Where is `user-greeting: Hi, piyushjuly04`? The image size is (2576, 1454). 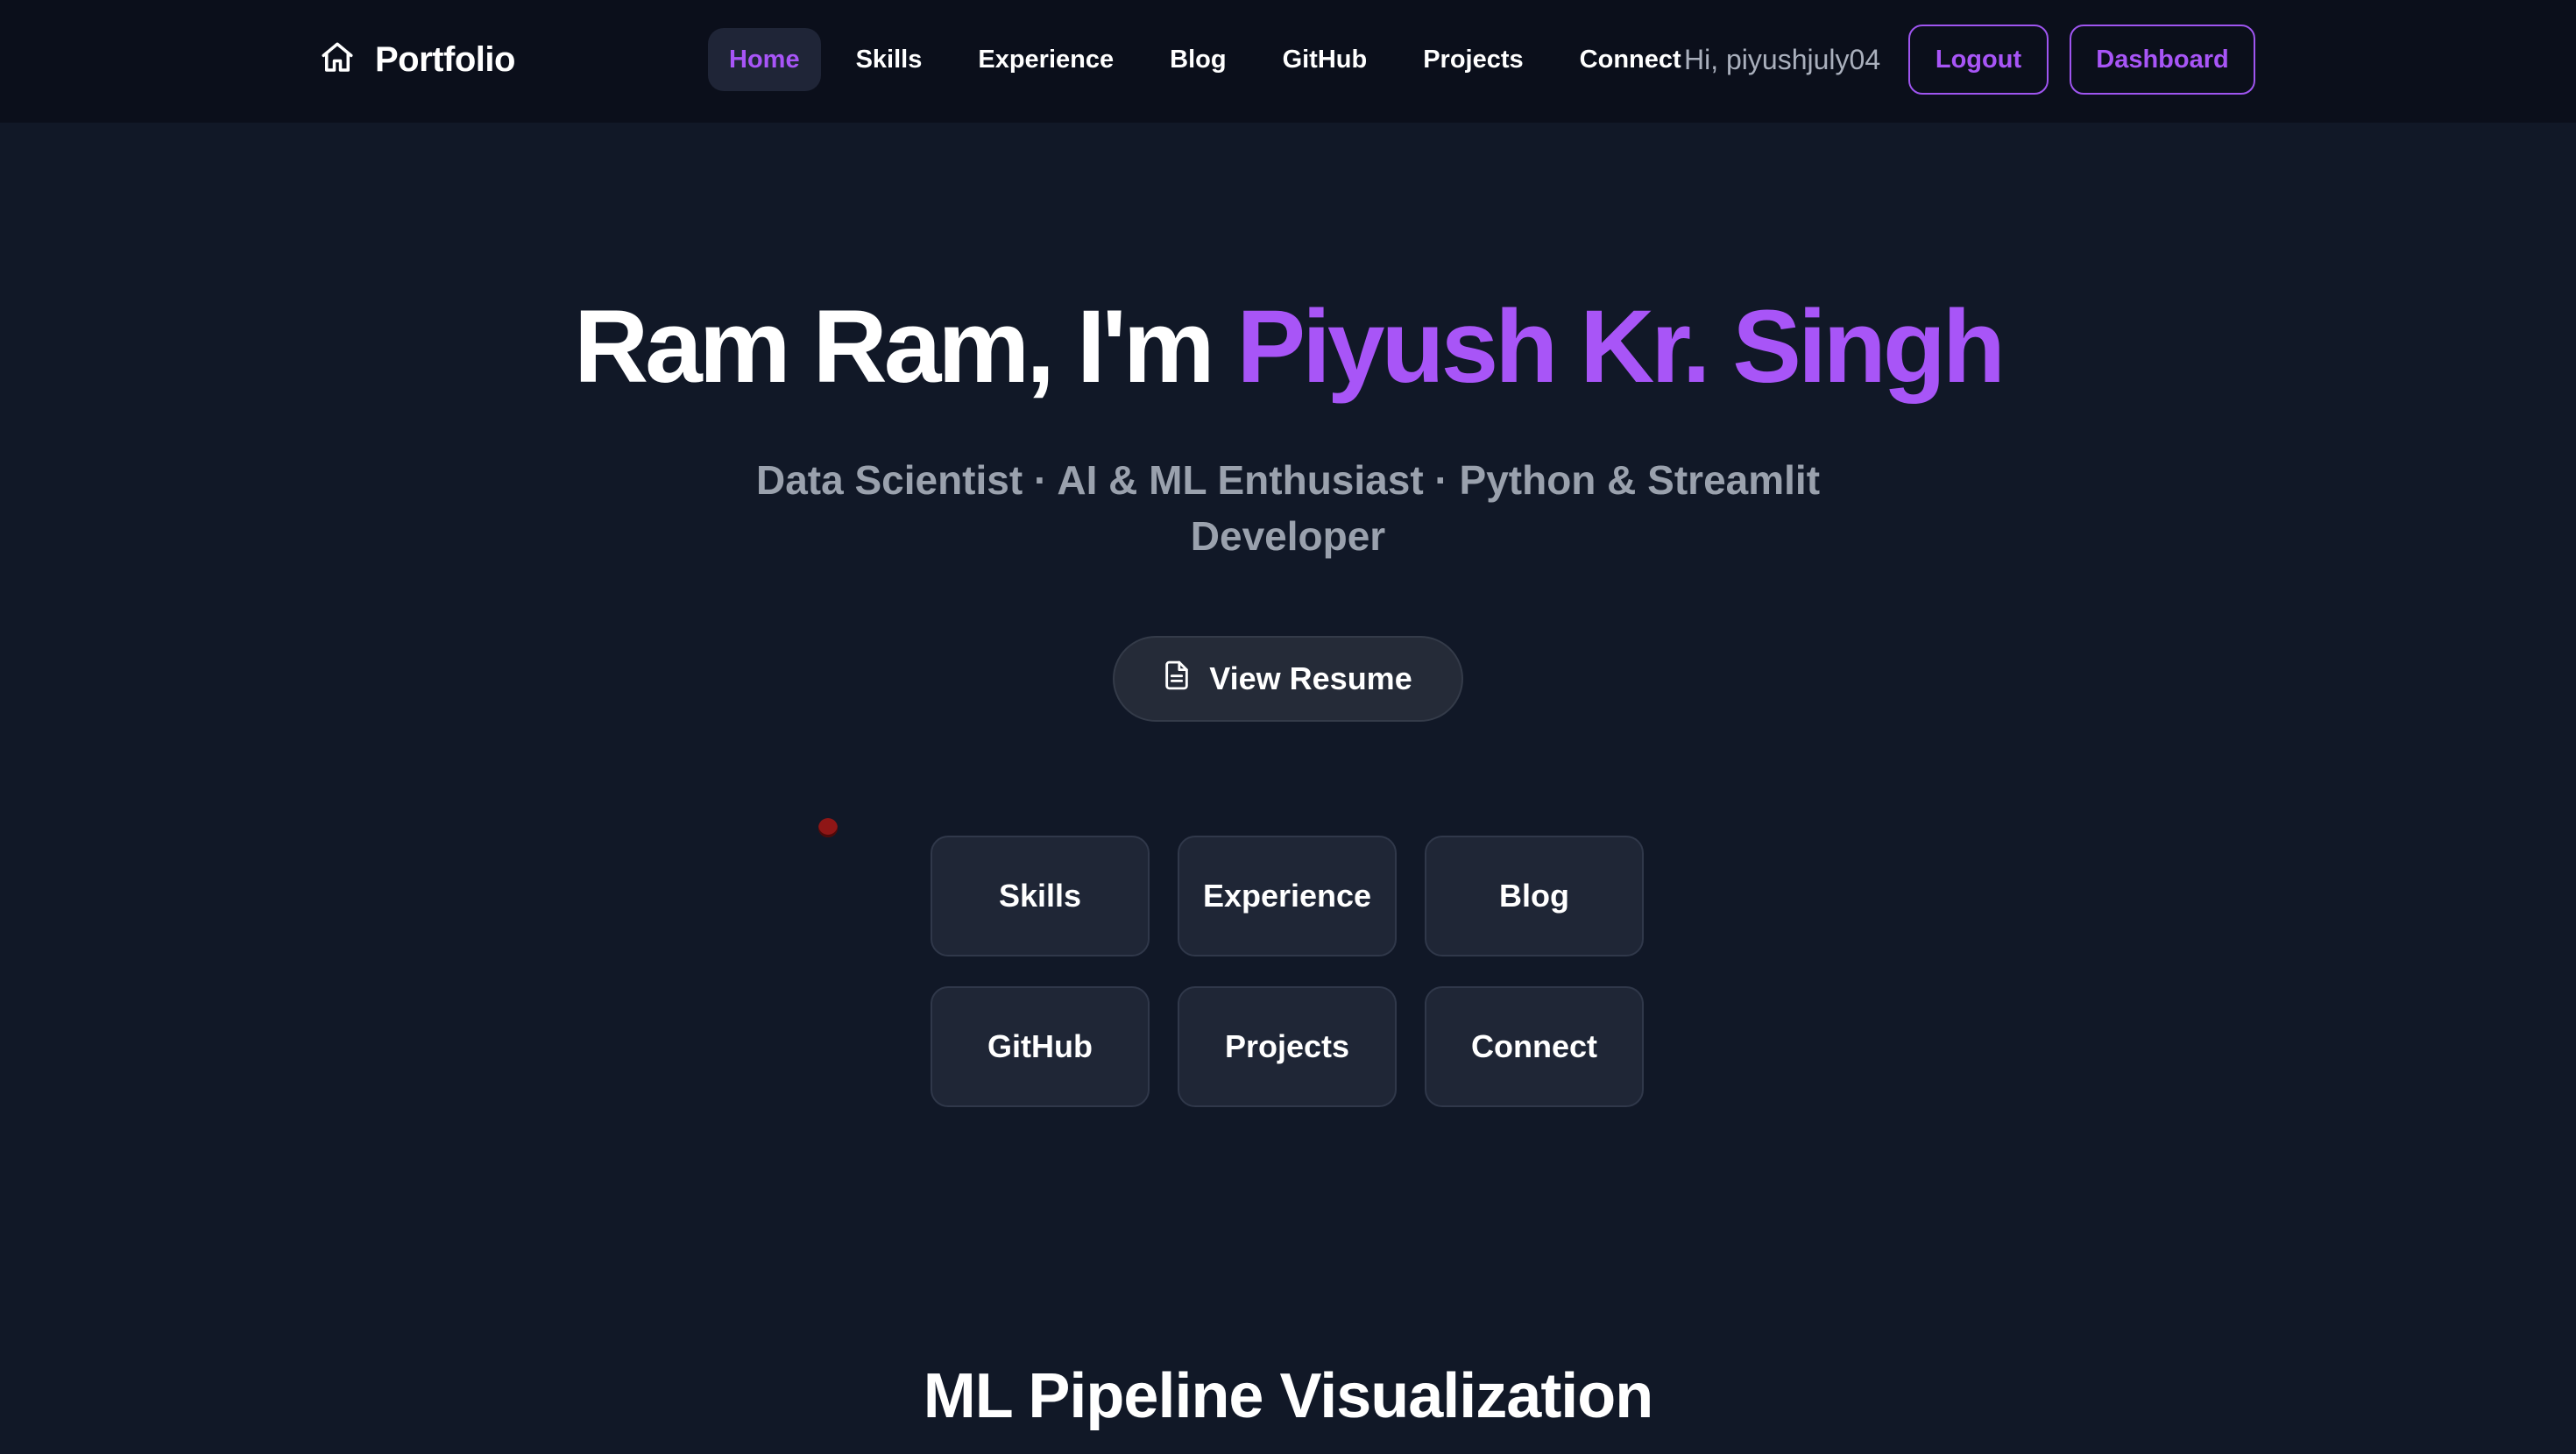 user-greeting: Hi, piyushjuly04 is located at coordinates (1782, 59).